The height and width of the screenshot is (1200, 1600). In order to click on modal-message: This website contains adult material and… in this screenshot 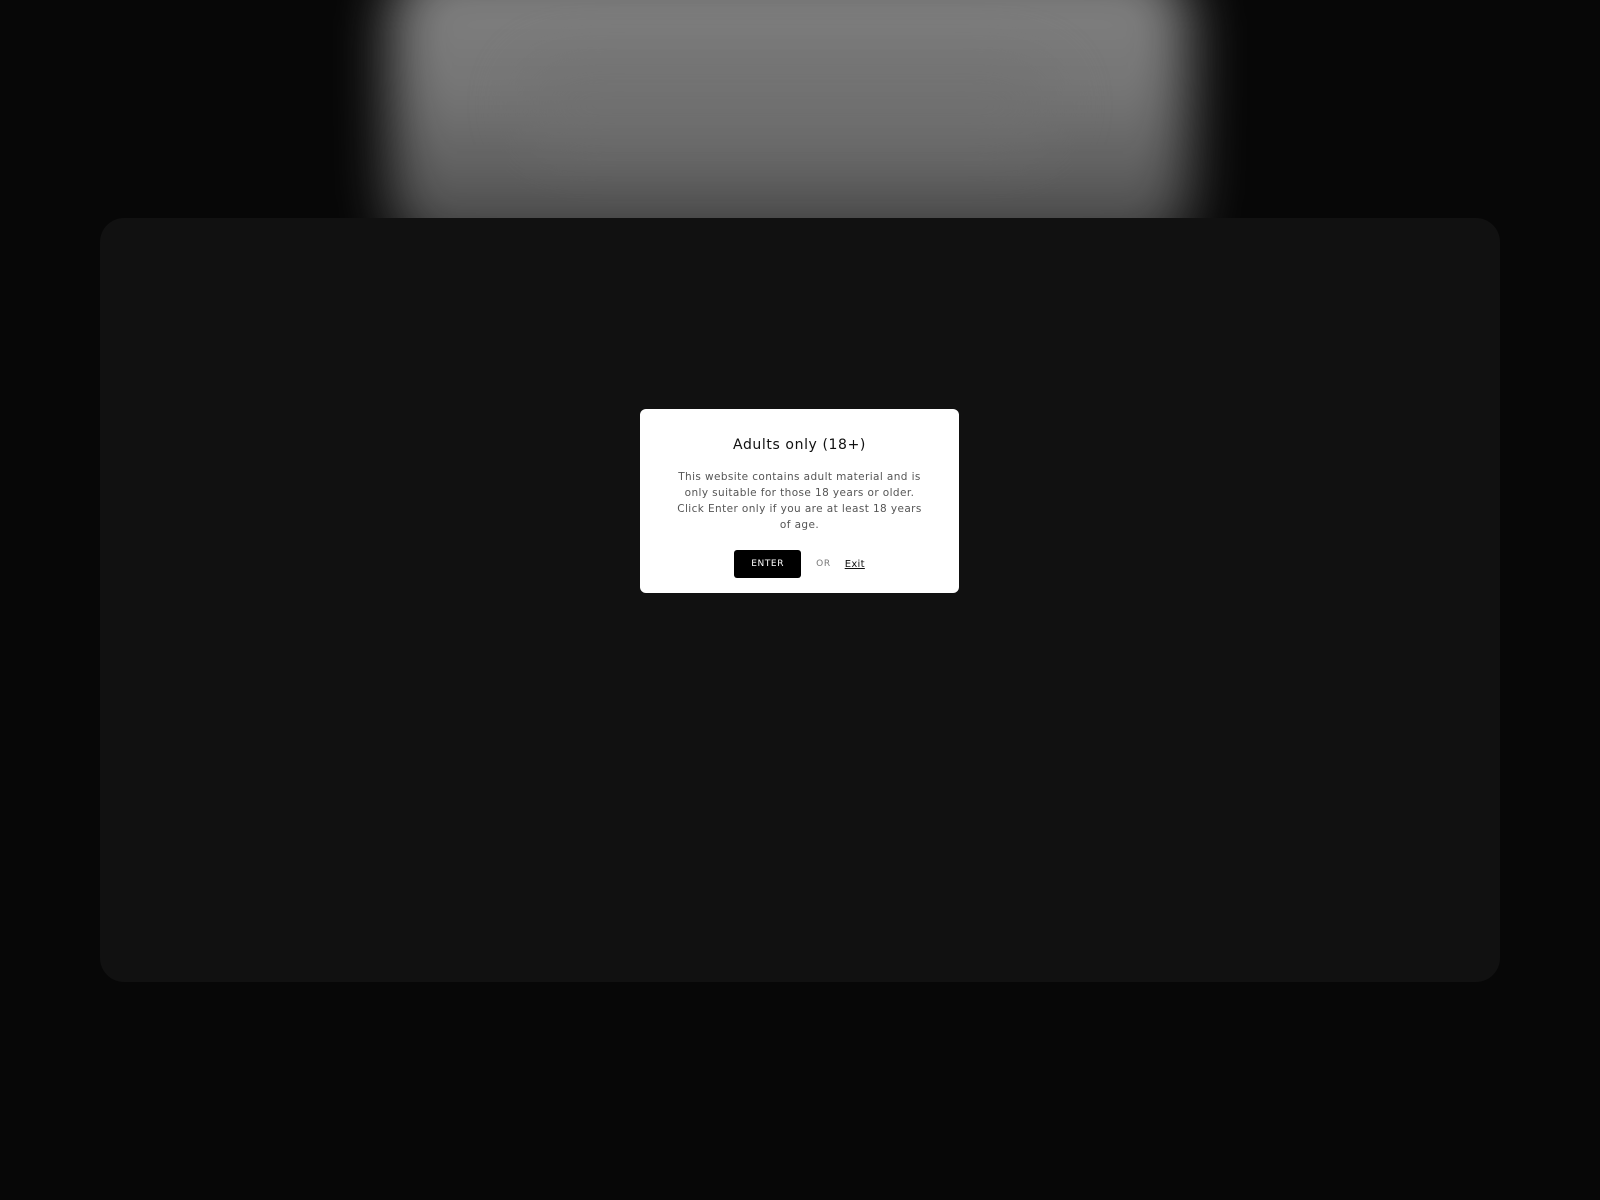, I will do `click(799, 501)`.